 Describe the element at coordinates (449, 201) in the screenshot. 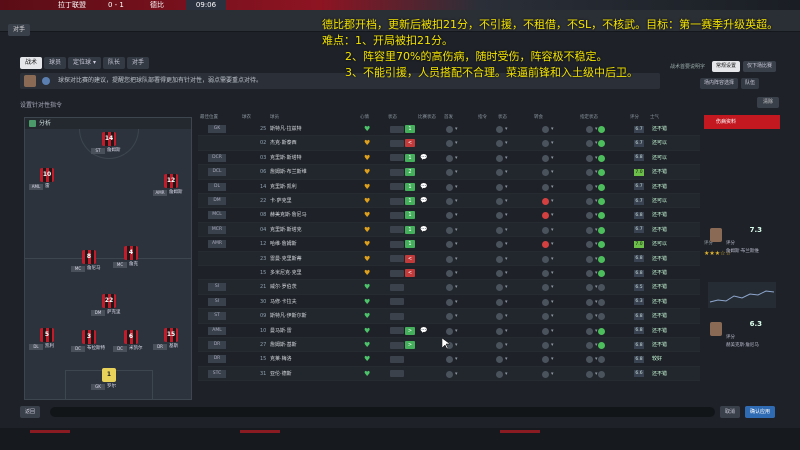

I see `table-row: DM 22 卡·萨克里 ♥ 1 💬 ▾ ▾ ▾ ▾ 6.7 还可以` at that location.